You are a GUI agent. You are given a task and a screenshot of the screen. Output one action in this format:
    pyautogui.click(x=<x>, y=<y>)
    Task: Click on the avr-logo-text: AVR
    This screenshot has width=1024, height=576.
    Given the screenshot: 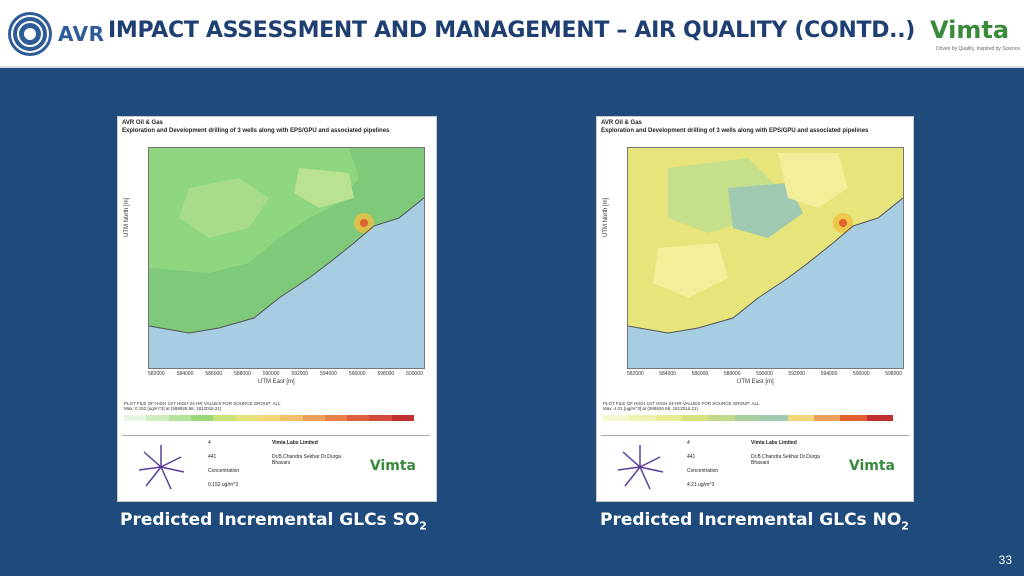 What is the action you would take?
    pyautogui.click(x=81, y=34)
    